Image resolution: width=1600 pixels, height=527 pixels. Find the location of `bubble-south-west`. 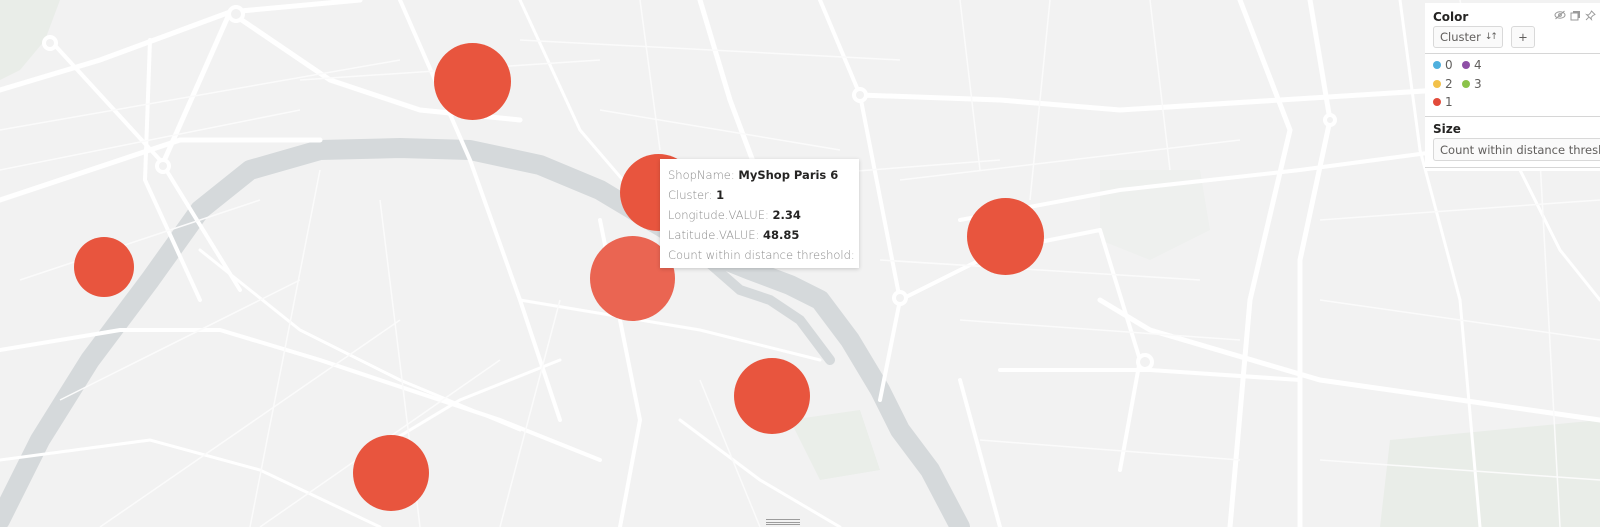

bubble-south-west is located at coordinates (391, 473).